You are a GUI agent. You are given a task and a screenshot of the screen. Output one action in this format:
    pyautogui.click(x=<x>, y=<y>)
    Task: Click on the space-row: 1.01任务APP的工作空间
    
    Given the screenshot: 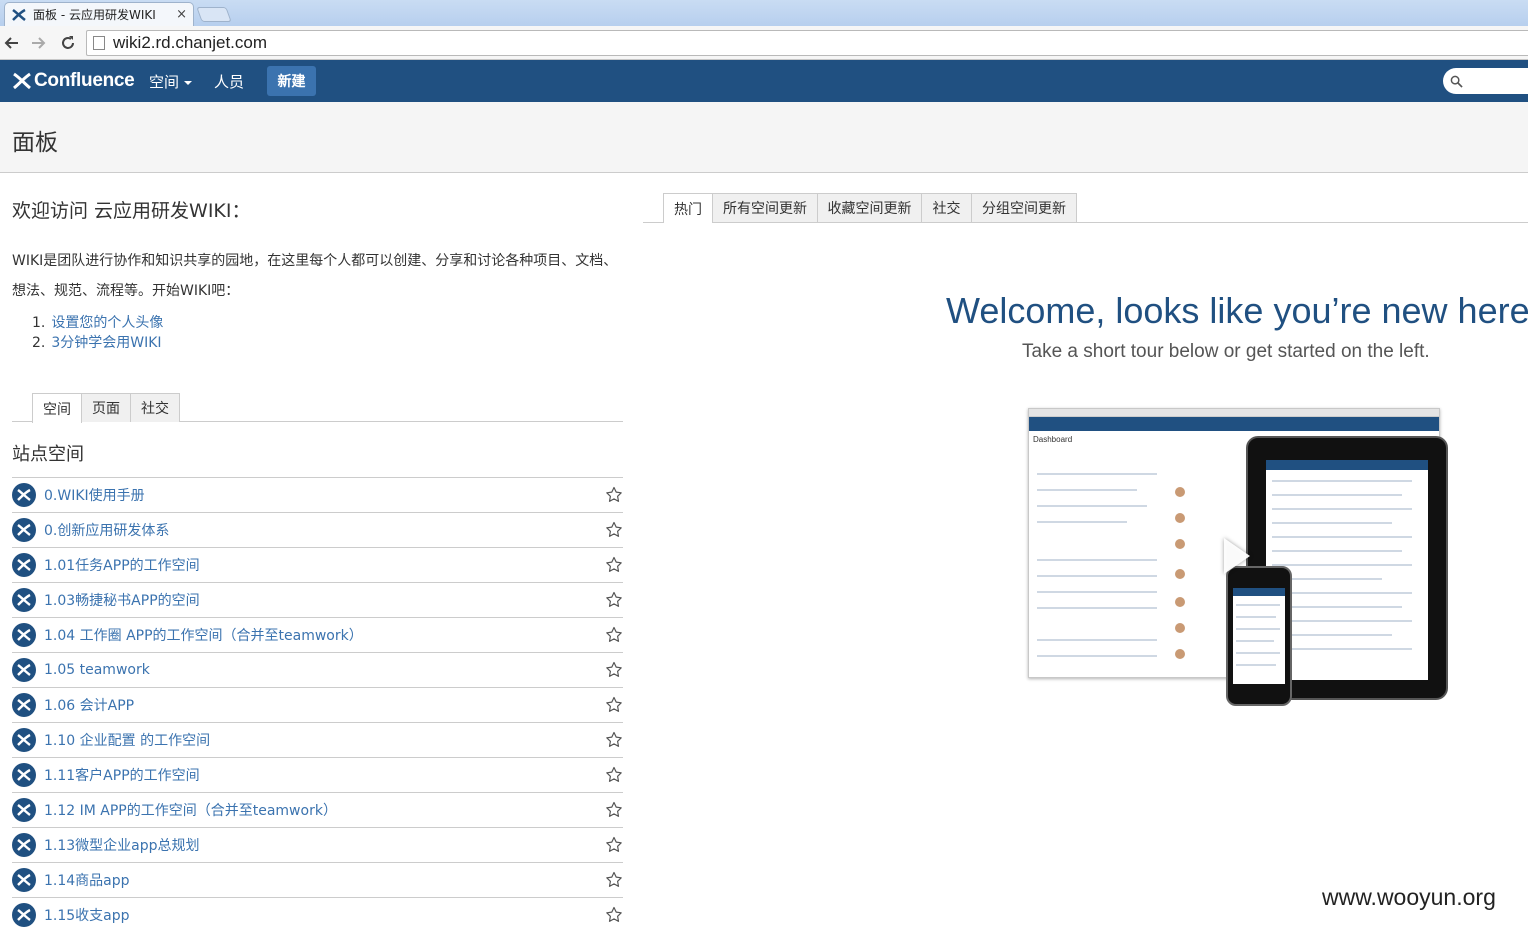 What is the action you would take?
    pyautogui.click(x=317, y=564)
    